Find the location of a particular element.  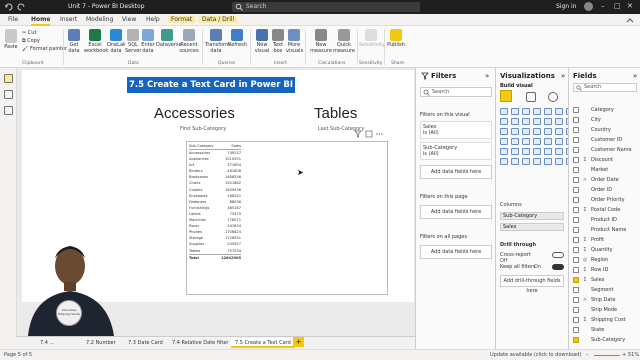

keep-filters-toggle is located at coordinates (558, 267).